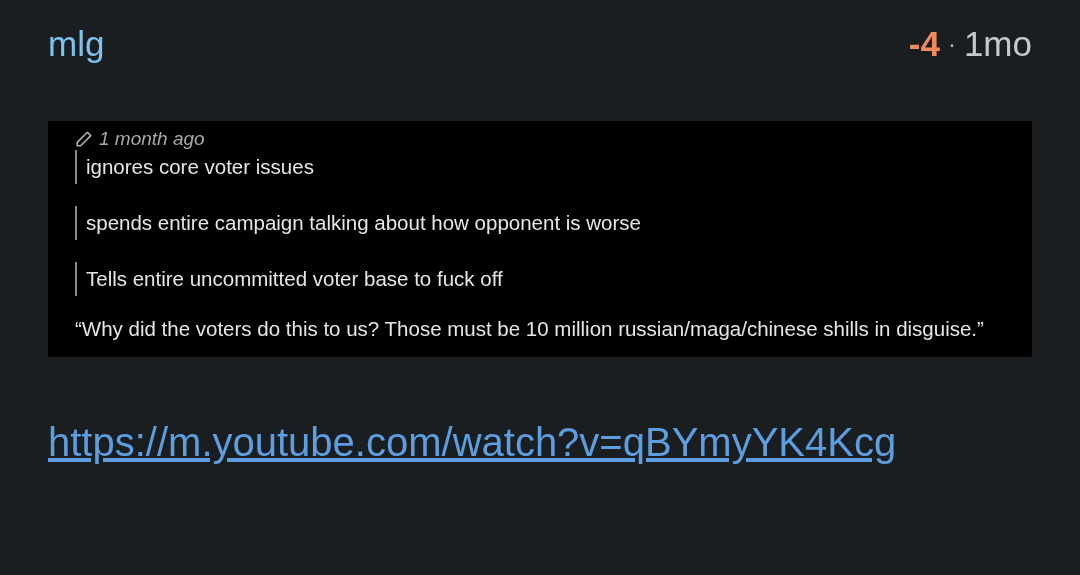 The width and height of the screenshot is (1080, 575). I want to click on comment-text: “Why did the voters do this to us? Those must be 10 million russian/maga/chinese shills in disguise.”, so click(530, 329).